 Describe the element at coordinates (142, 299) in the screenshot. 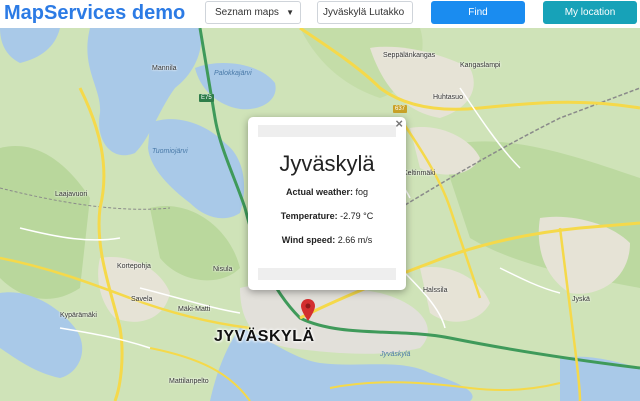

I see `place-label-savela: Savela` at that location.